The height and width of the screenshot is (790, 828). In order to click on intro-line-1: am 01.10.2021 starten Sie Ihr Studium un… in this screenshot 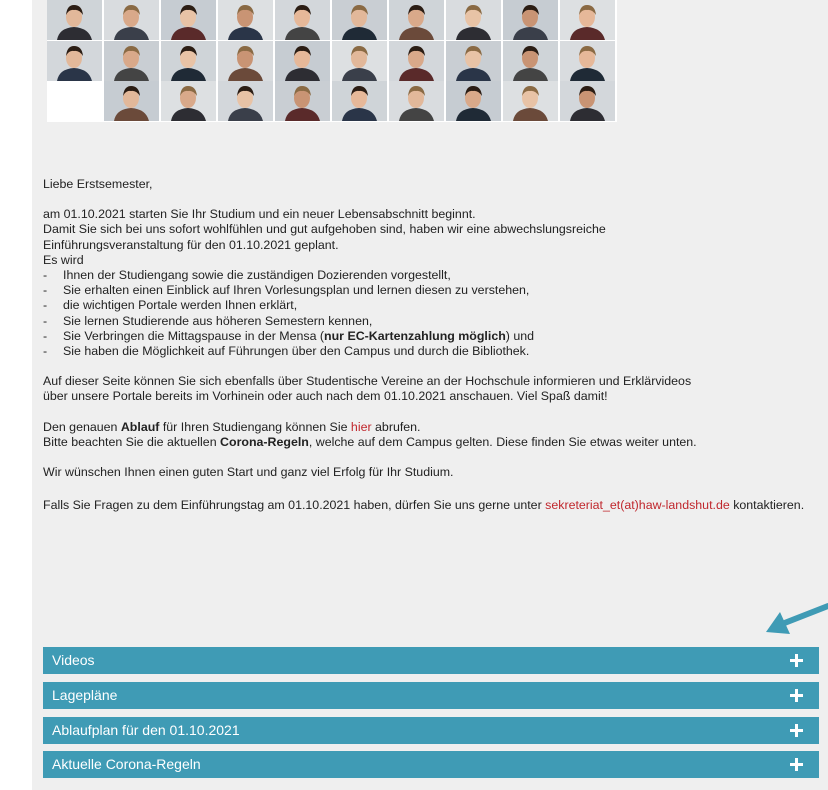, I will do `click(259, 214)`.